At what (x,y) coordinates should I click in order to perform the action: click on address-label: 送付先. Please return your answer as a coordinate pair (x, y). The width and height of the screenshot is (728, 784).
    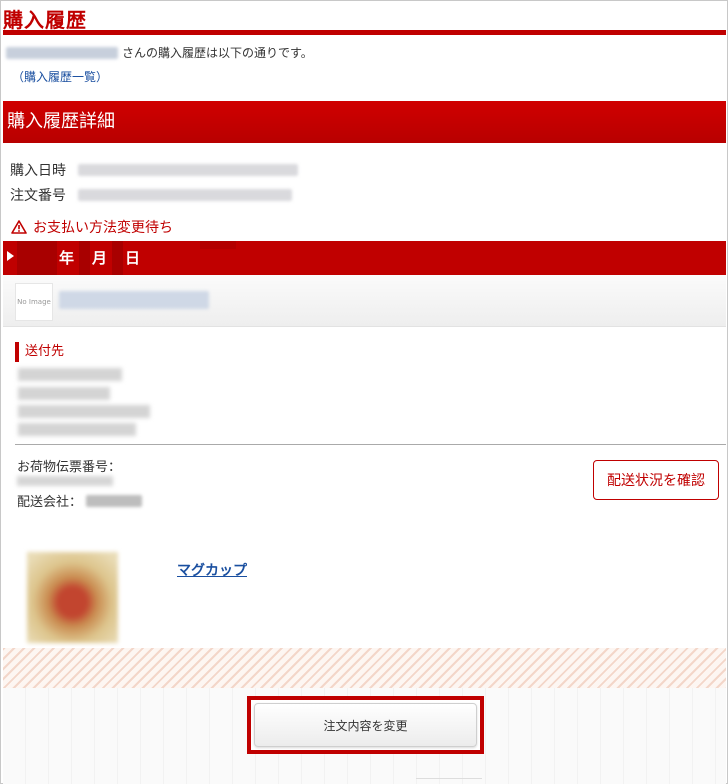
    Looking at the image, I should click on (39, 352).